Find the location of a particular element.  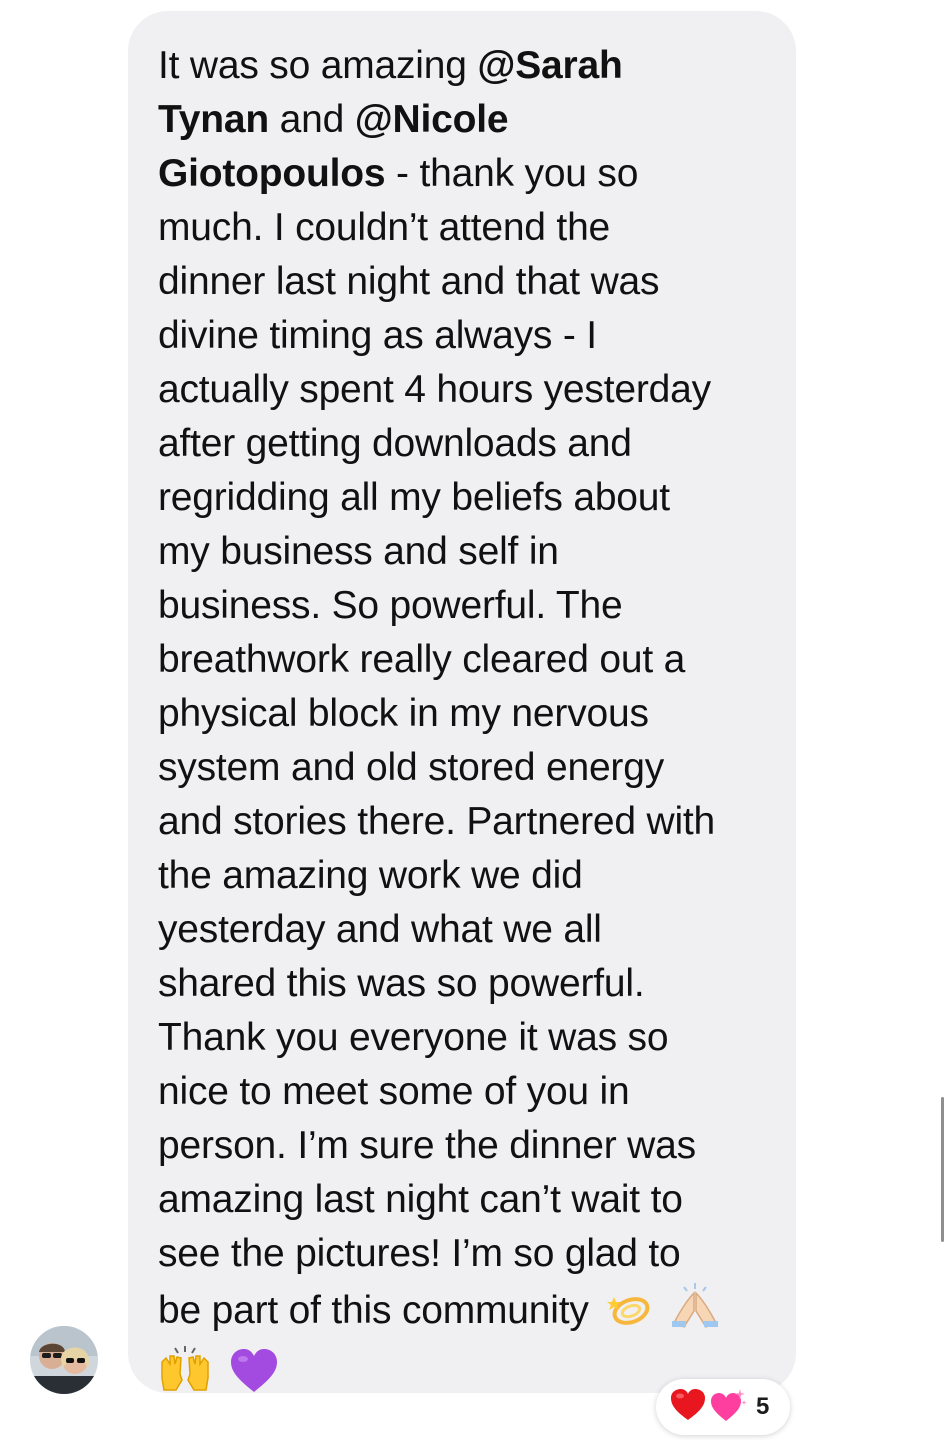

comment-text: It was so amazing is located at coordinates (318, 65).